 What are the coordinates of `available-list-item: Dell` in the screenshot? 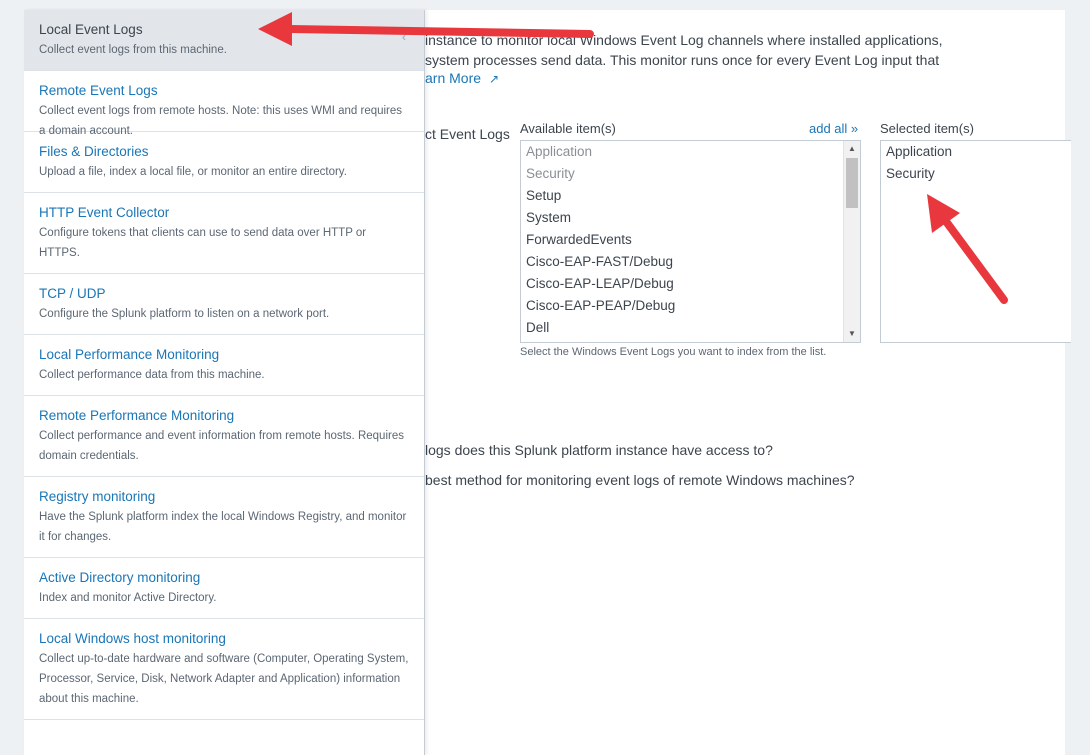 It's located at (690, 328).